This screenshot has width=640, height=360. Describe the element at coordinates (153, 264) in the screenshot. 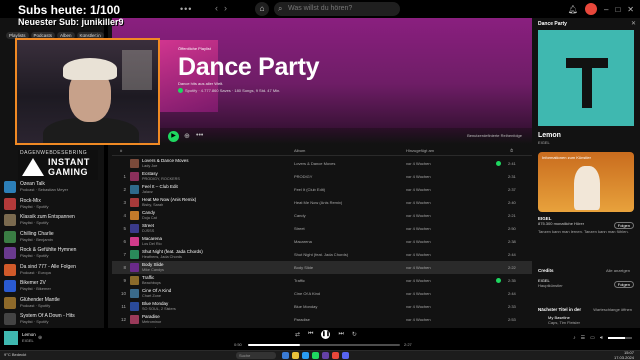

I see `track-title: Body Slide` at that location.